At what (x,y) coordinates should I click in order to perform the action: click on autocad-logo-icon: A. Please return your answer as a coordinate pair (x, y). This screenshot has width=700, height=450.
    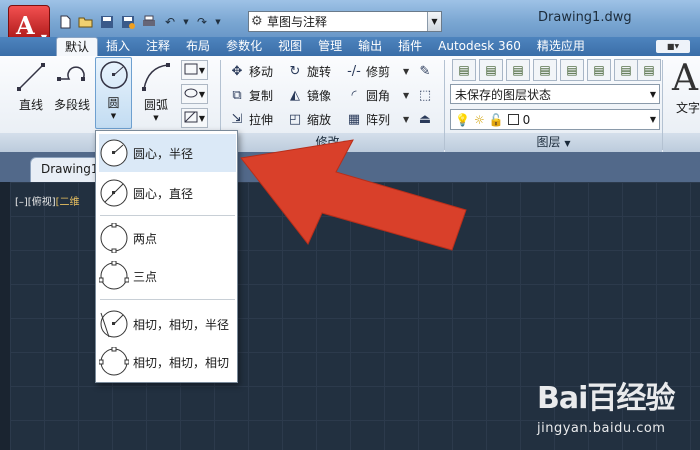
    Looking at the image, I should click on (25, 25).